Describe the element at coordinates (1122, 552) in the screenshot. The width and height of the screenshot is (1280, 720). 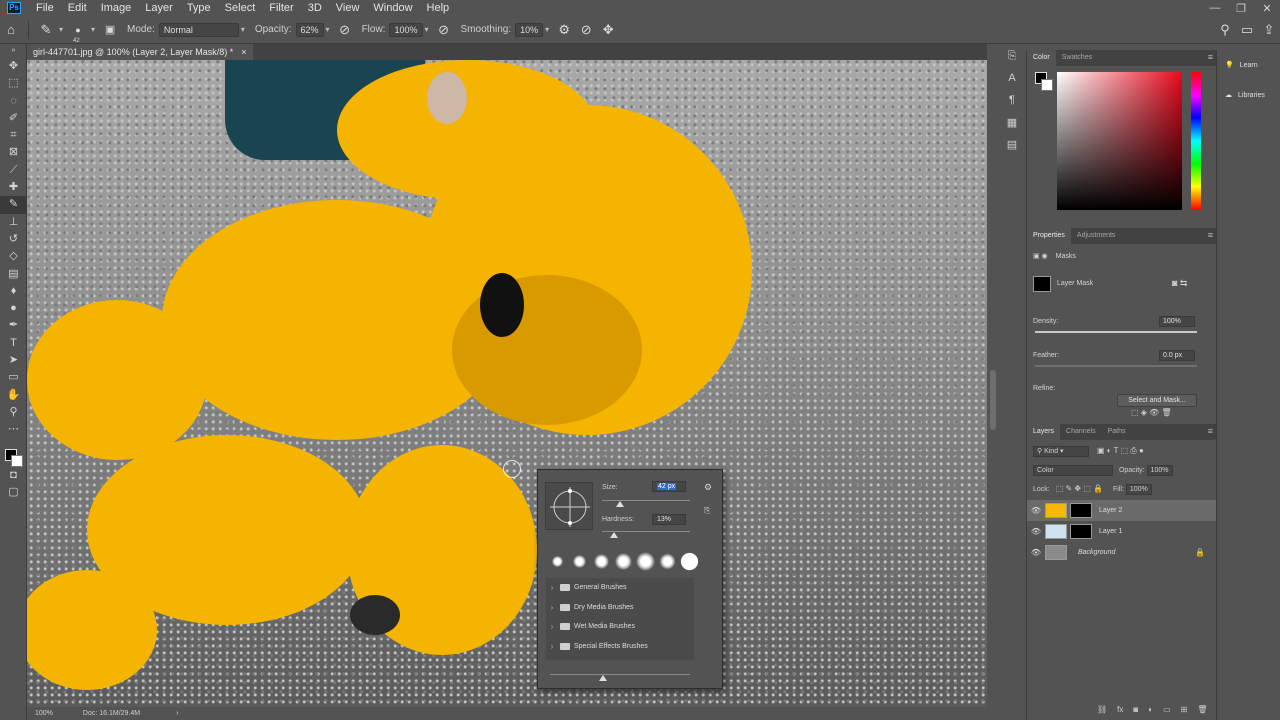
I see `layer-row: 👁 Background 🔒` at that location.